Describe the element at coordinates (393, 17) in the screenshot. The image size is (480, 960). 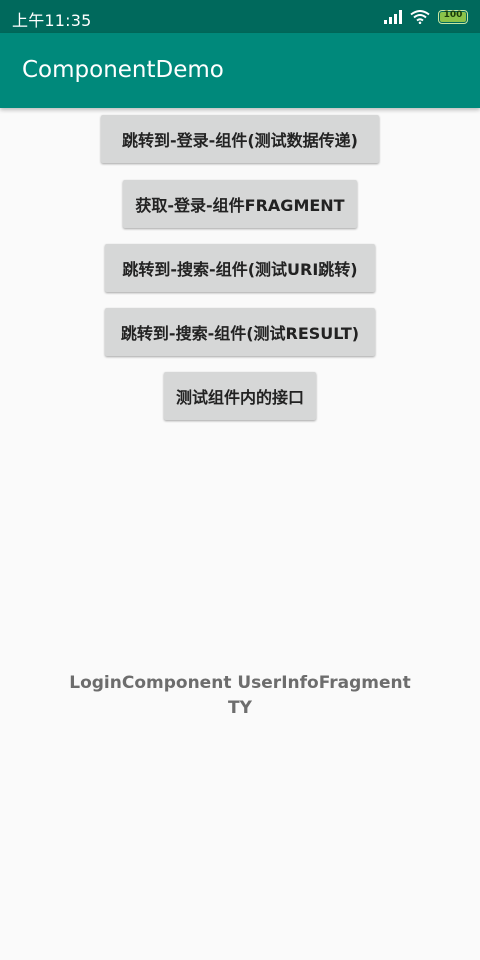
I see `signal-icon` at that location.